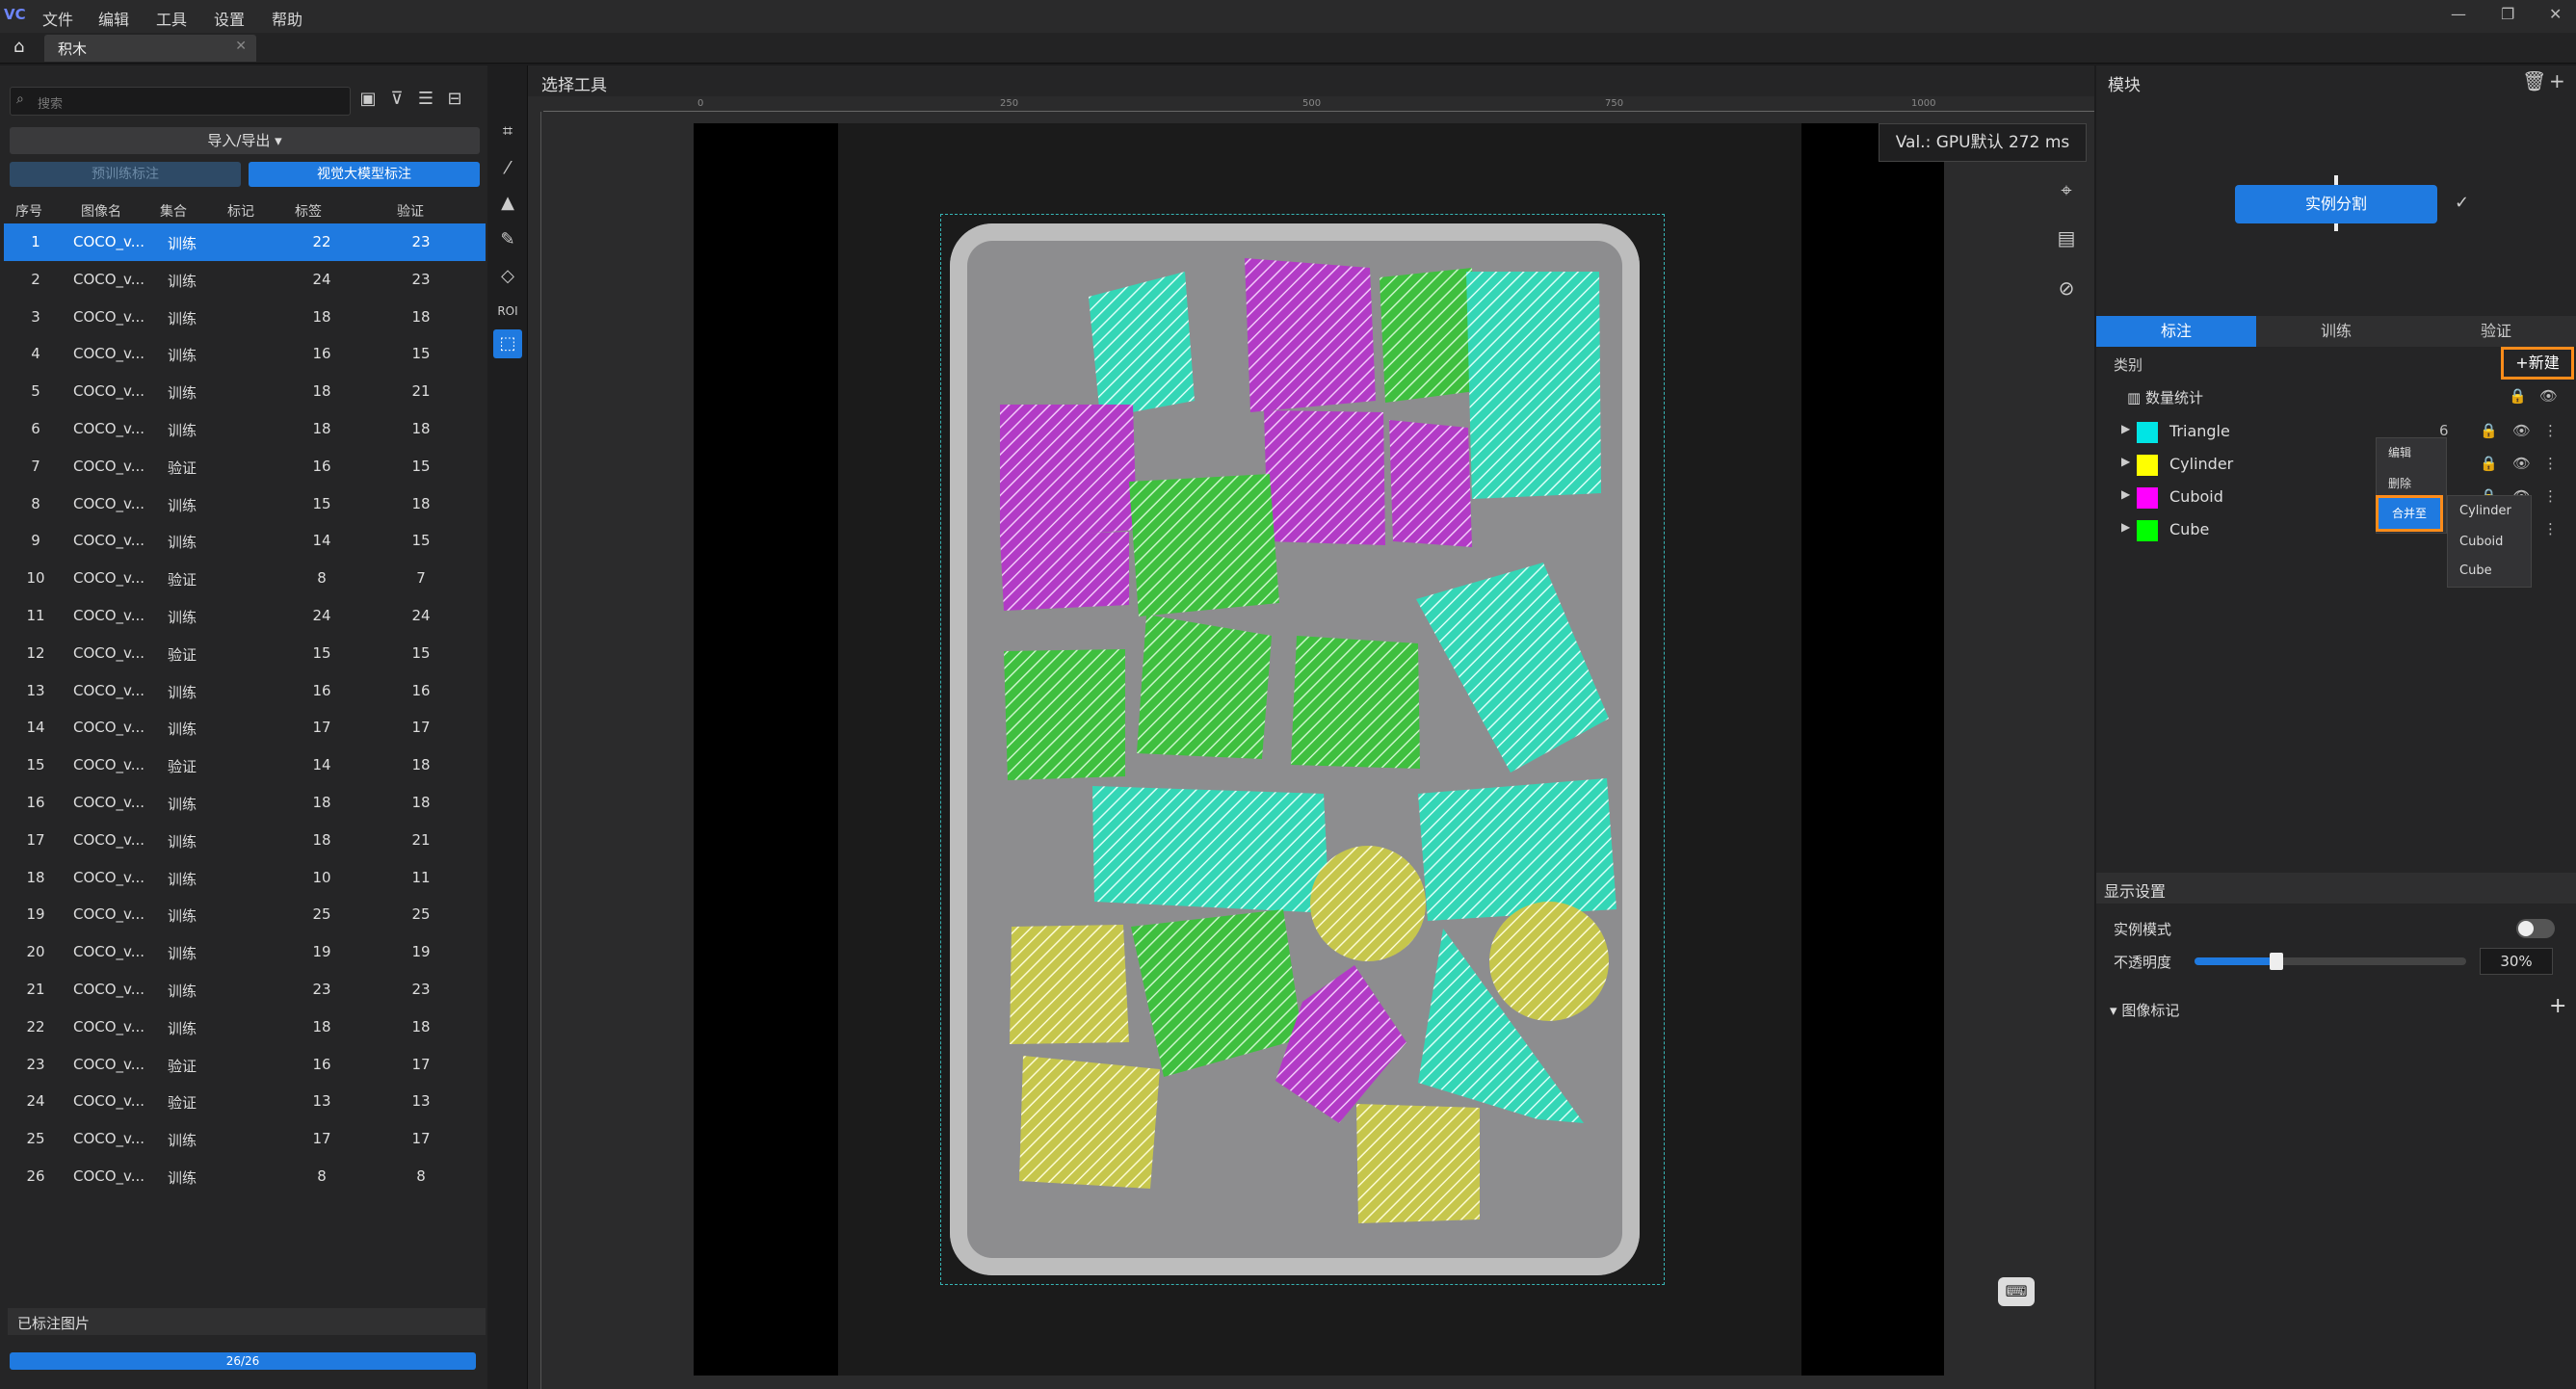 The height and width of the screenshot is (1389, 2576). What do you see at coordinates (2557, 1006) in the screenshot?
I see `add-image-mark-icon: +` at bounding box center [2557, 1006].